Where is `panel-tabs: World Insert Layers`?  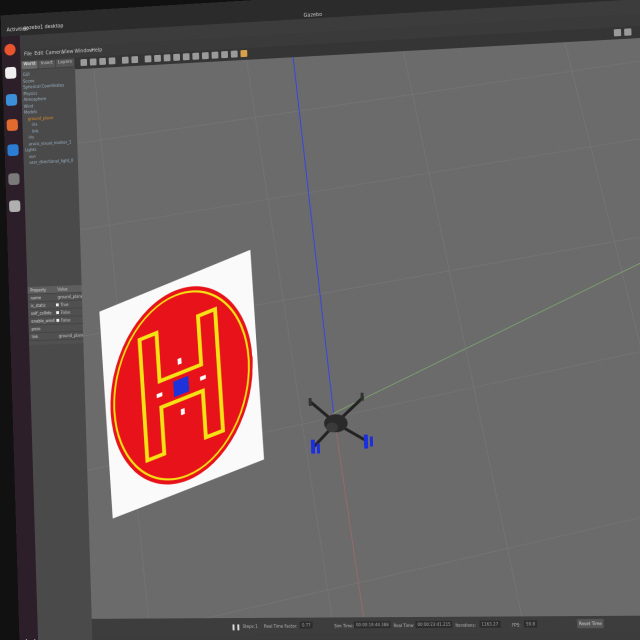
panel-tabs: World Insert Layers is located at coordinates (47, 64).